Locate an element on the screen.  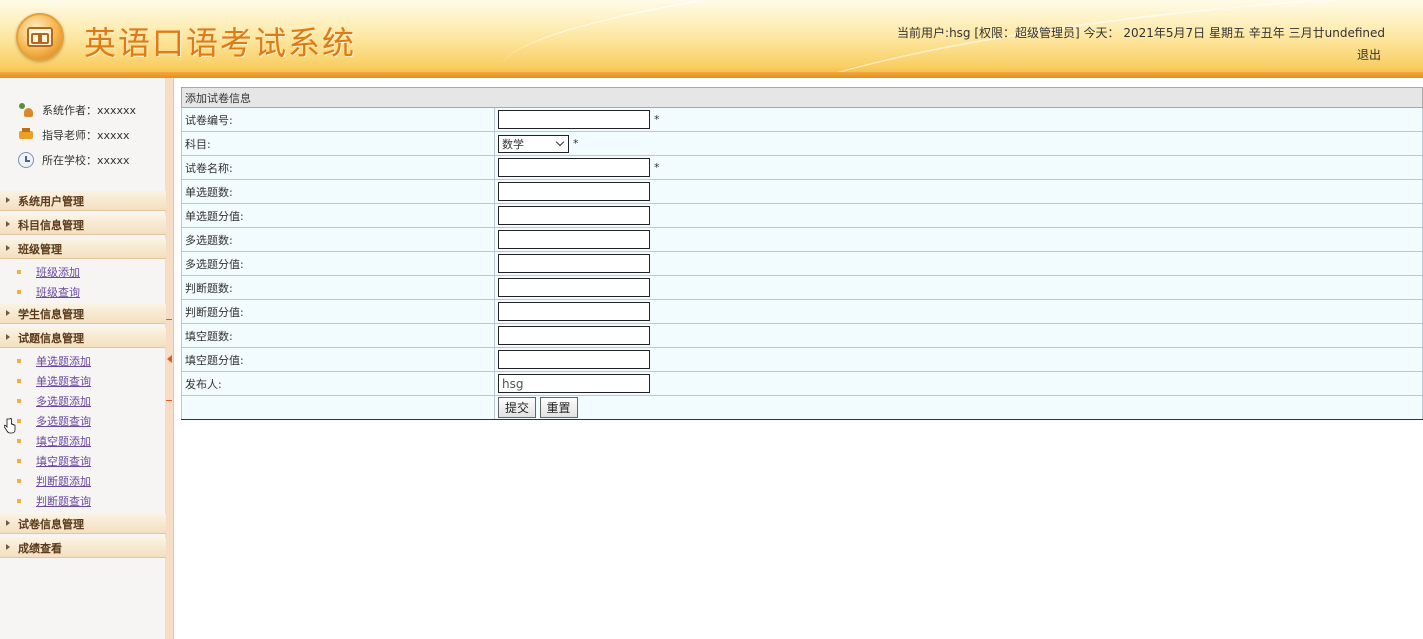
form-row: 科目: 数学 * is located at coordinates (802, 143).